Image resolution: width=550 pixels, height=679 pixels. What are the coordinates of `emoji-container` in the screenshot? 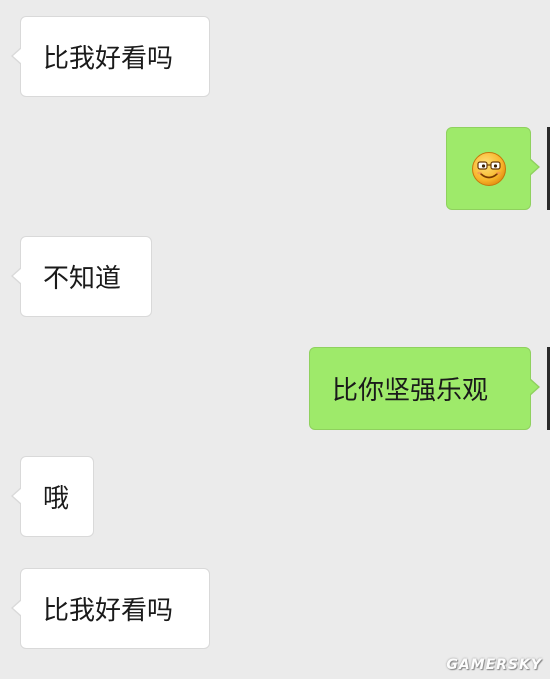 It's located at (488, 169).